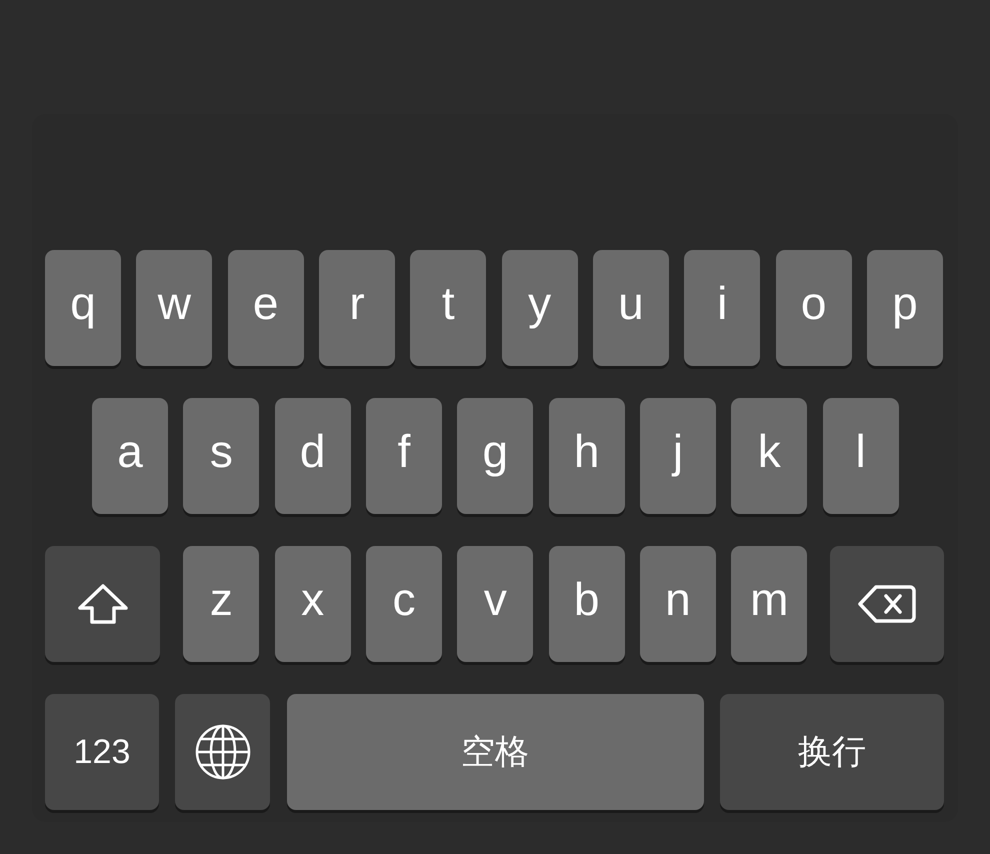  Describe the element at coordinates (540, 308) in the screenshot. I see `letter-key: y` at that location.